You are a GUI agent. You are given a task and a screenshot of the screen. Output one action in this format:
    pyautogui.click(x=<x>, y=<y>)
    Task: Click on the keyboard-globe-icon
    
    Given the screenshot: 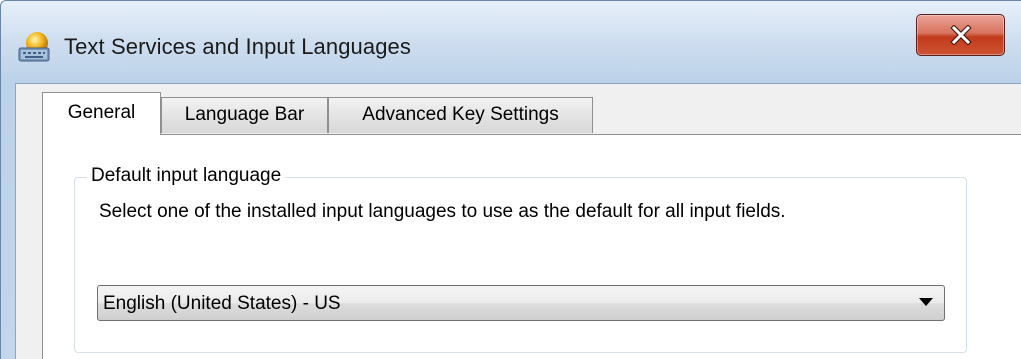 What is the action you would take?
    pyautogui.click(x=35, y=47)
    